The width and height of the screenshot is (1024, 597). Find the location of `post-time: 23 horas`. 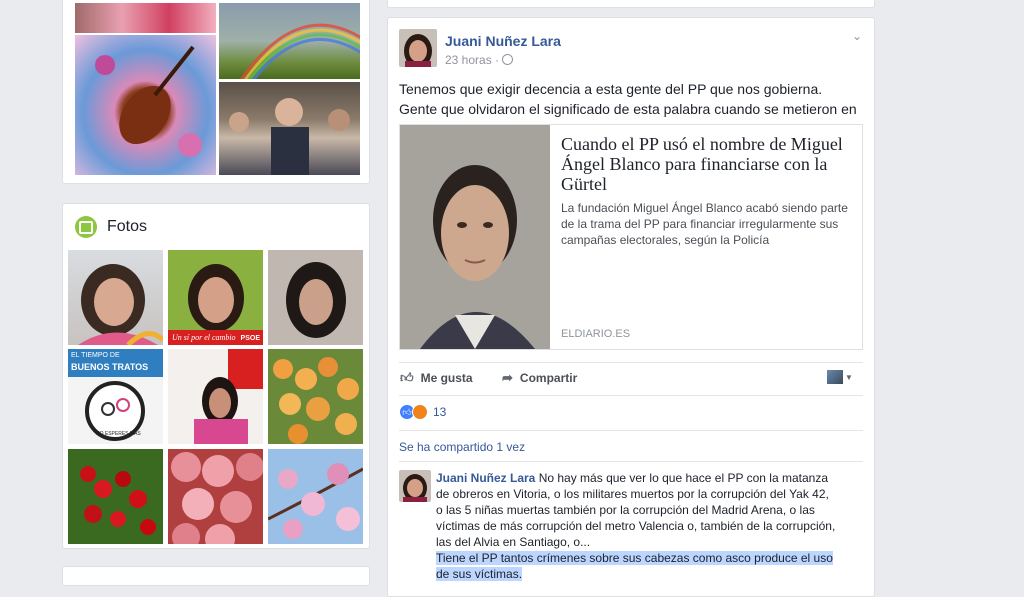

post-time: 23 horas is located at coordinates (468, 60).